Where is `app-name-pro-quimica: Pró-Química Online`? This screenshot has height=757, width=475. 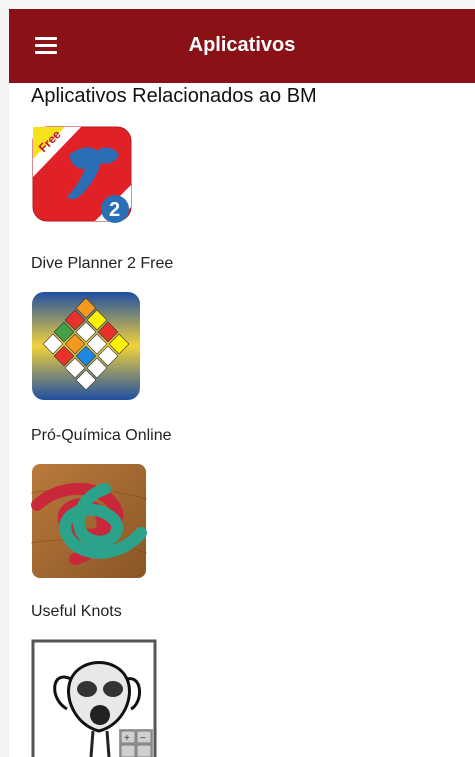
app-name-pro-quimica: Pró-Química Online is located at coordinates (101, 436).